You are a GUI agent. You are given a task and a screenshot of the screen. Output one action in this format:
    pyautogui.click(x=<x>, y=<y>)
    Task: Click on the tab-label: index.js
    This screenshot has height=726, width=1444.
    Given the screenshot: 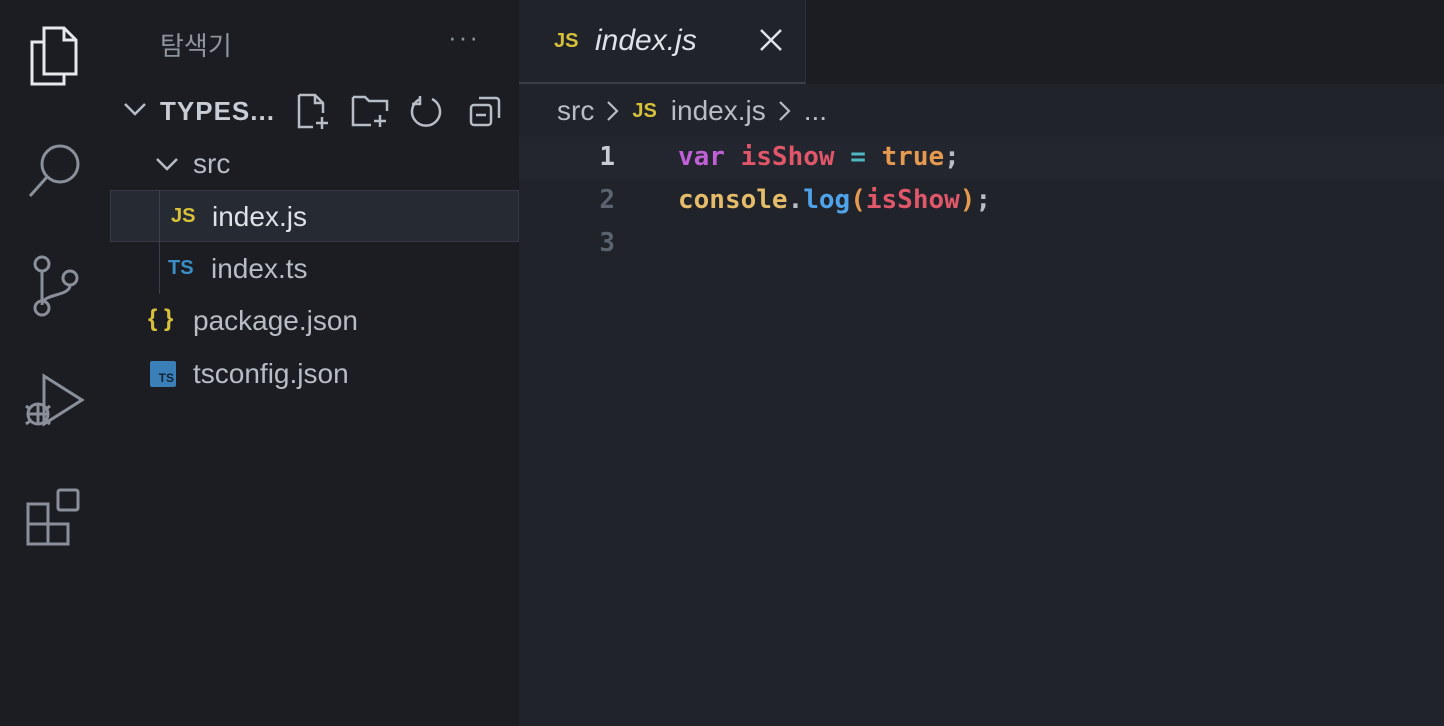 What is the action you would take?
    pyautogui.click(x=646, y=40)
    